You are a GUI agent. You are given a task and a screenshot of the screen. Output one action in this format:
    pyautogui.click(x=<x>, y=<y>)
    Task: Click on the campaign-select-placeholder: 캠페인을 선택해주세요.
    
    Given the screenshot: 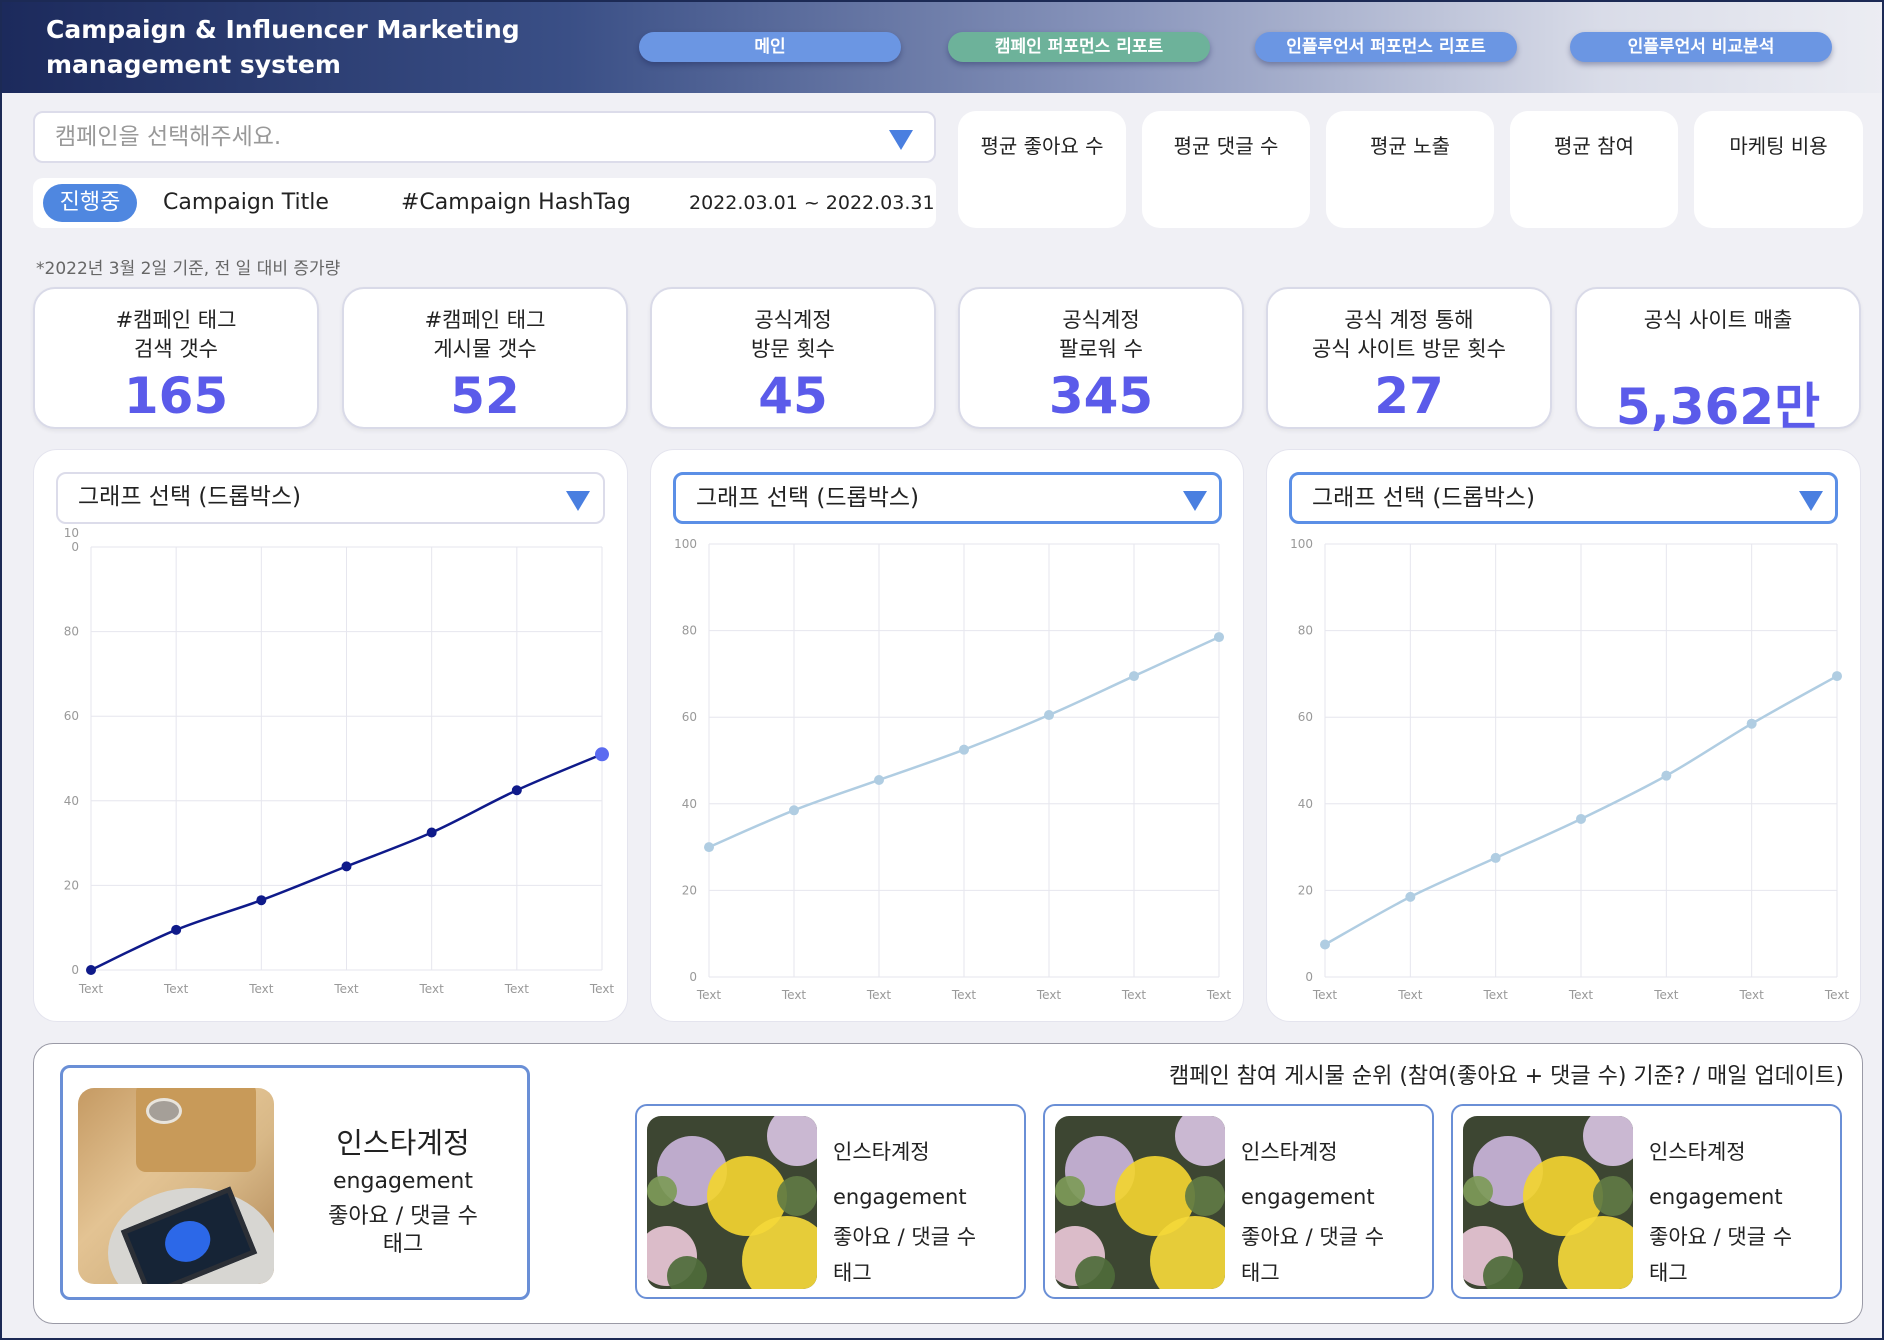 What is the action you would take?
    pyautogui.click(x=168, y=137)
    